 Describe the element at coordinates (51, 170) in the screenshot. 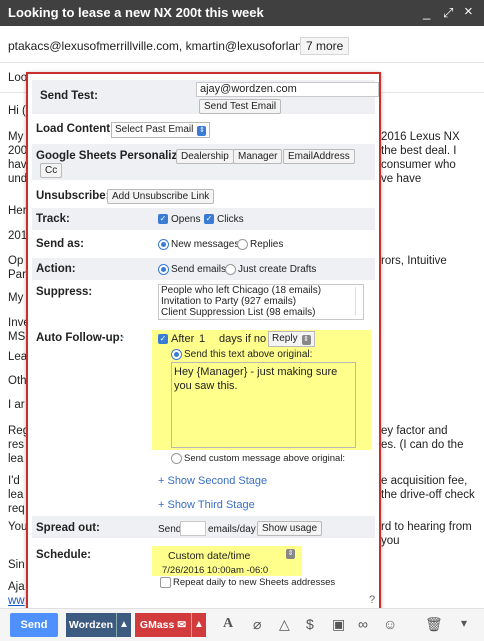

I see `tag-cc-button: Cc` at that location.